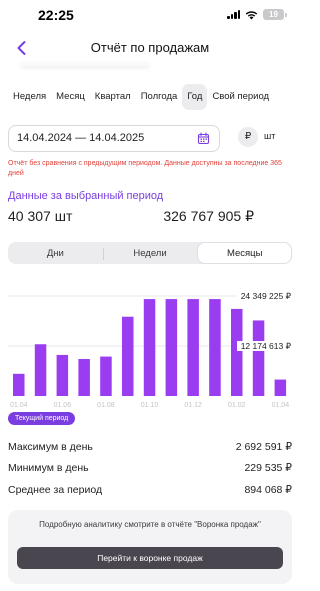 This screenshot has width=320, height=591. What do you see at coordinates (106, 405) in the screenshot?
I see `chart-x-tick-label: 01.08` at bounding box center [106, 405].